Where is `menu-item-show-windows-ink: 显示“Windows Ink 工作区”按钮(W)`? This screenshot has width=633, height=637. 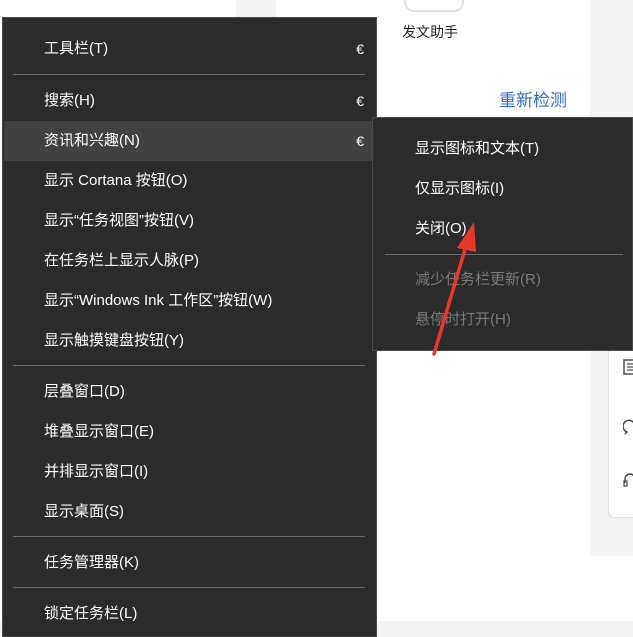 menu-item-show-windows-ink: 显示“Windows Ink 工作区”按钮(W) is located at coordinates (190, 301).